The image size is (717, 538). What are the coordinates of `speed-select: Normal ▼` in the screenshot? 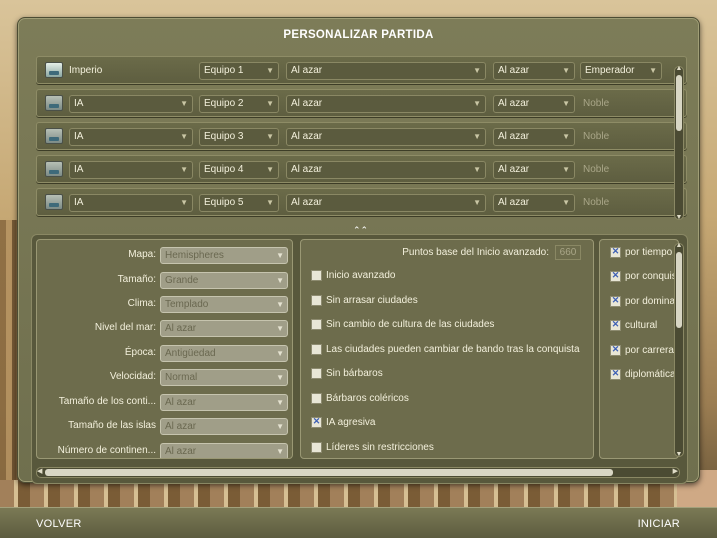 It's located at (224, 377).